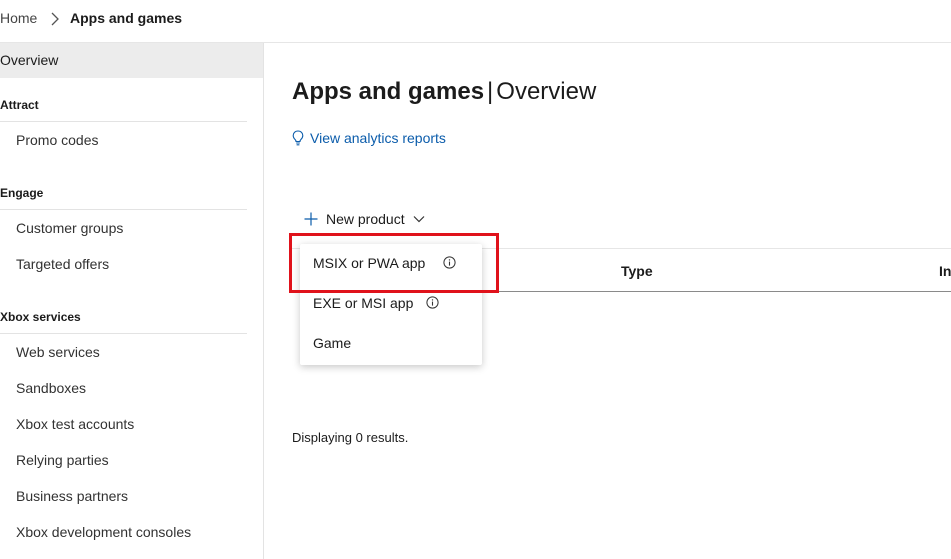  What do you see at coordinates (51, 388) in the screenshot?
I see `sidebar-item-sandboxes: Sandboxes` at bounding box center [51, 388].